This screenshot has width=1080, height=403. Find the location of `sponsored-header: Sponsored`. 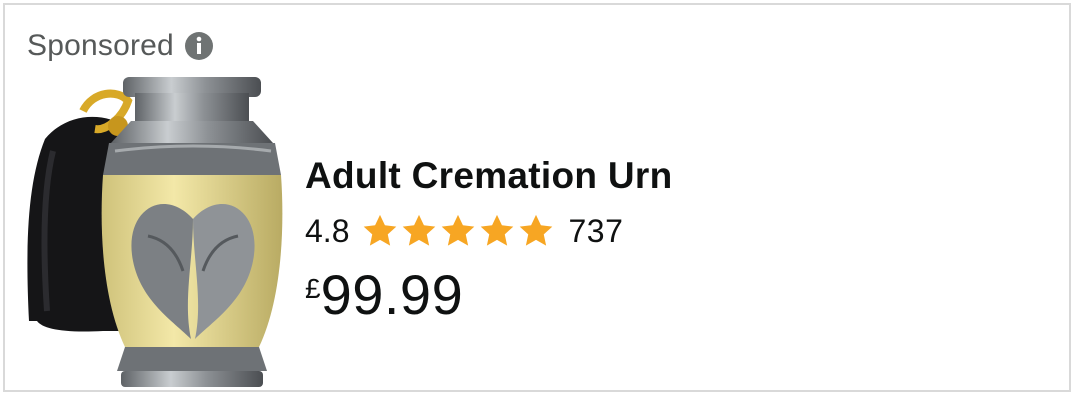

sponsored-header: Sponsored is located at coordinates (120, 46).